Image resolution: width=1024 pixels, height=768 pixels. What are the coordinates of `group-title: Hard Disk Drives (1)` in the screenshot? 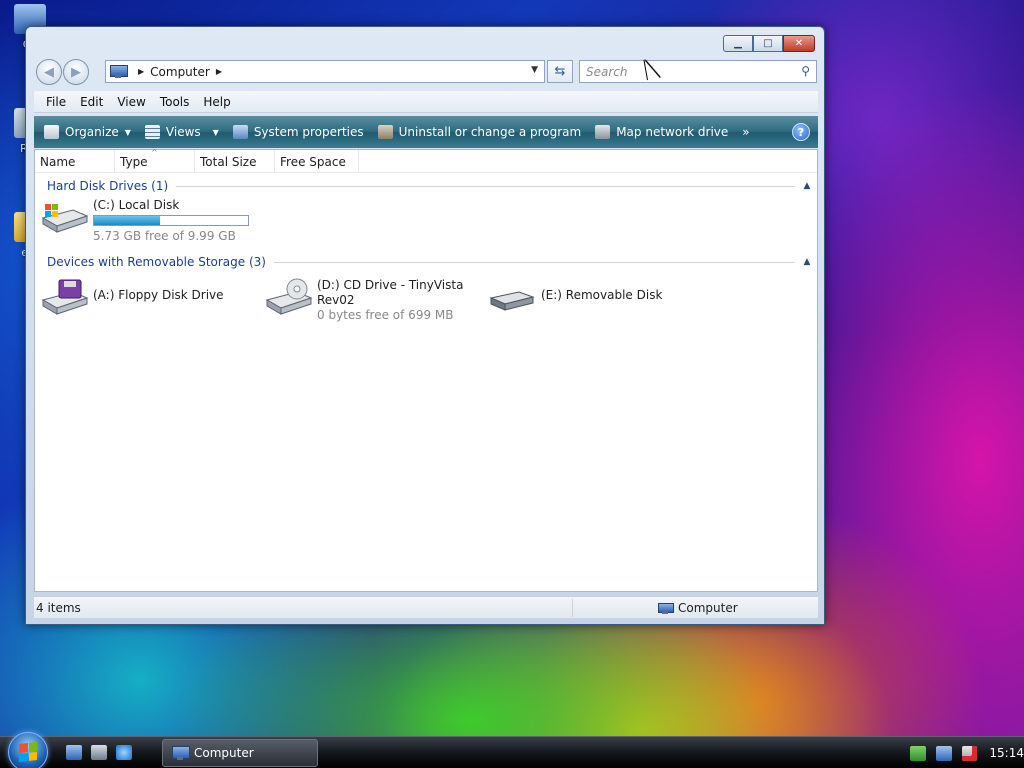 It's located at (108, 186).